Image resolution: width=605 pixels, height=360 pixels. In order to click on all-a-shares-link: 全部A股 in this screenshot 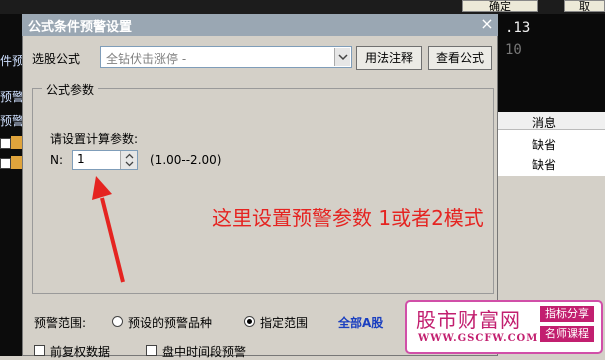, I will do `click(360, 322)`.